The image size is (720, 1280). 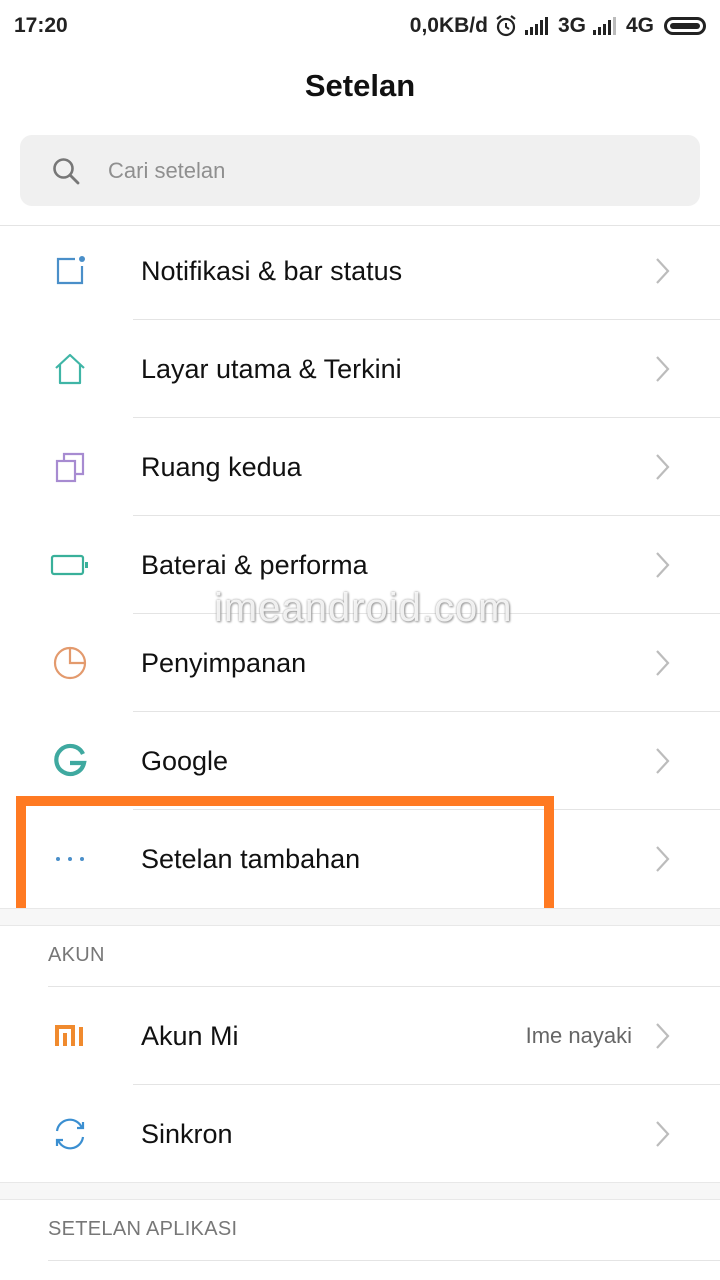 I want to click on home-icon, so click(x=70, y=369).